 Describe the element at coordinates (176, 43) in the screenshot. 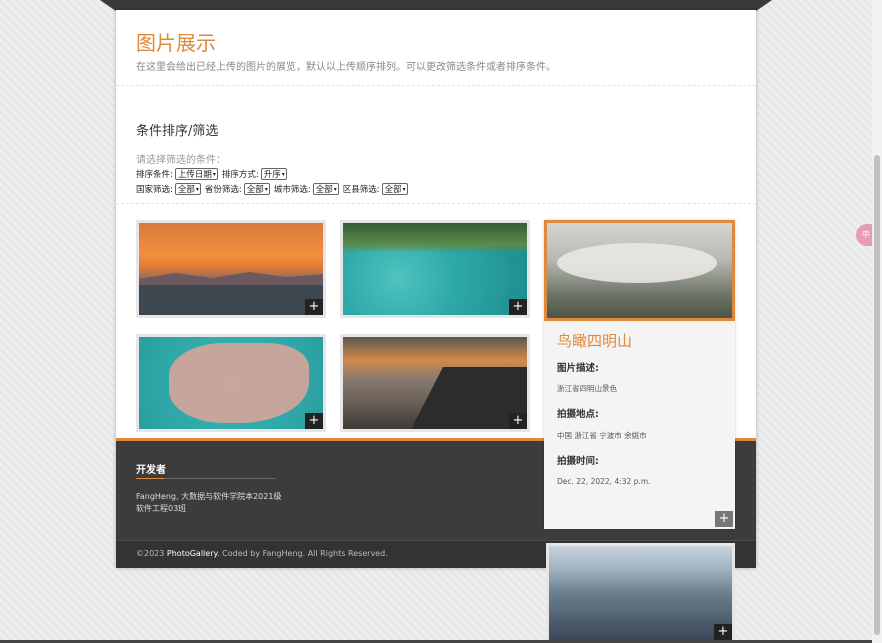

I see `page-title: 图片展示` at that location.